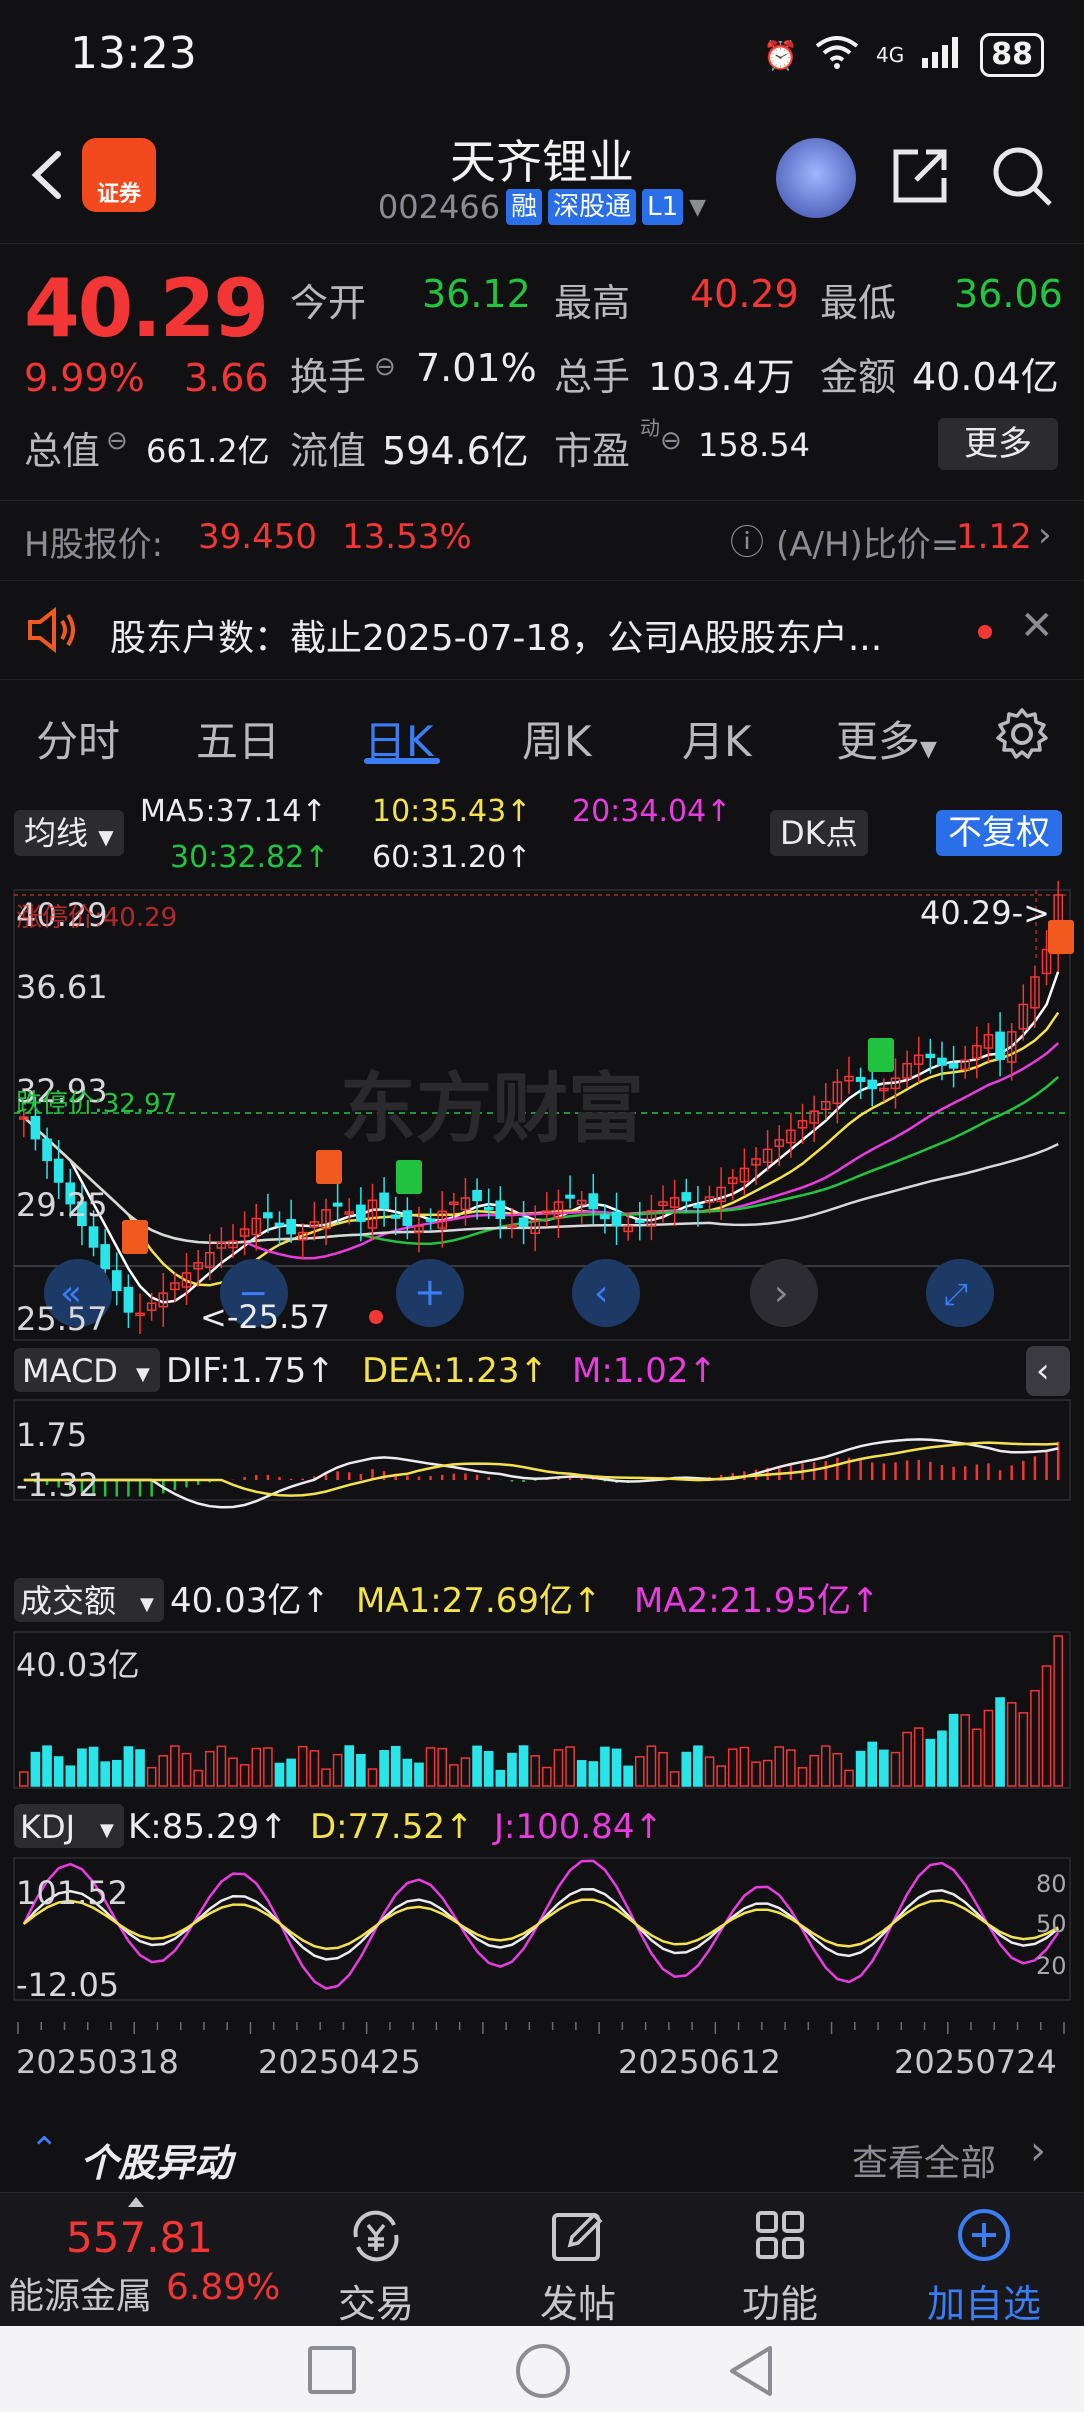  I want to click on hk-pct: 13.53%, so click(407, 537).